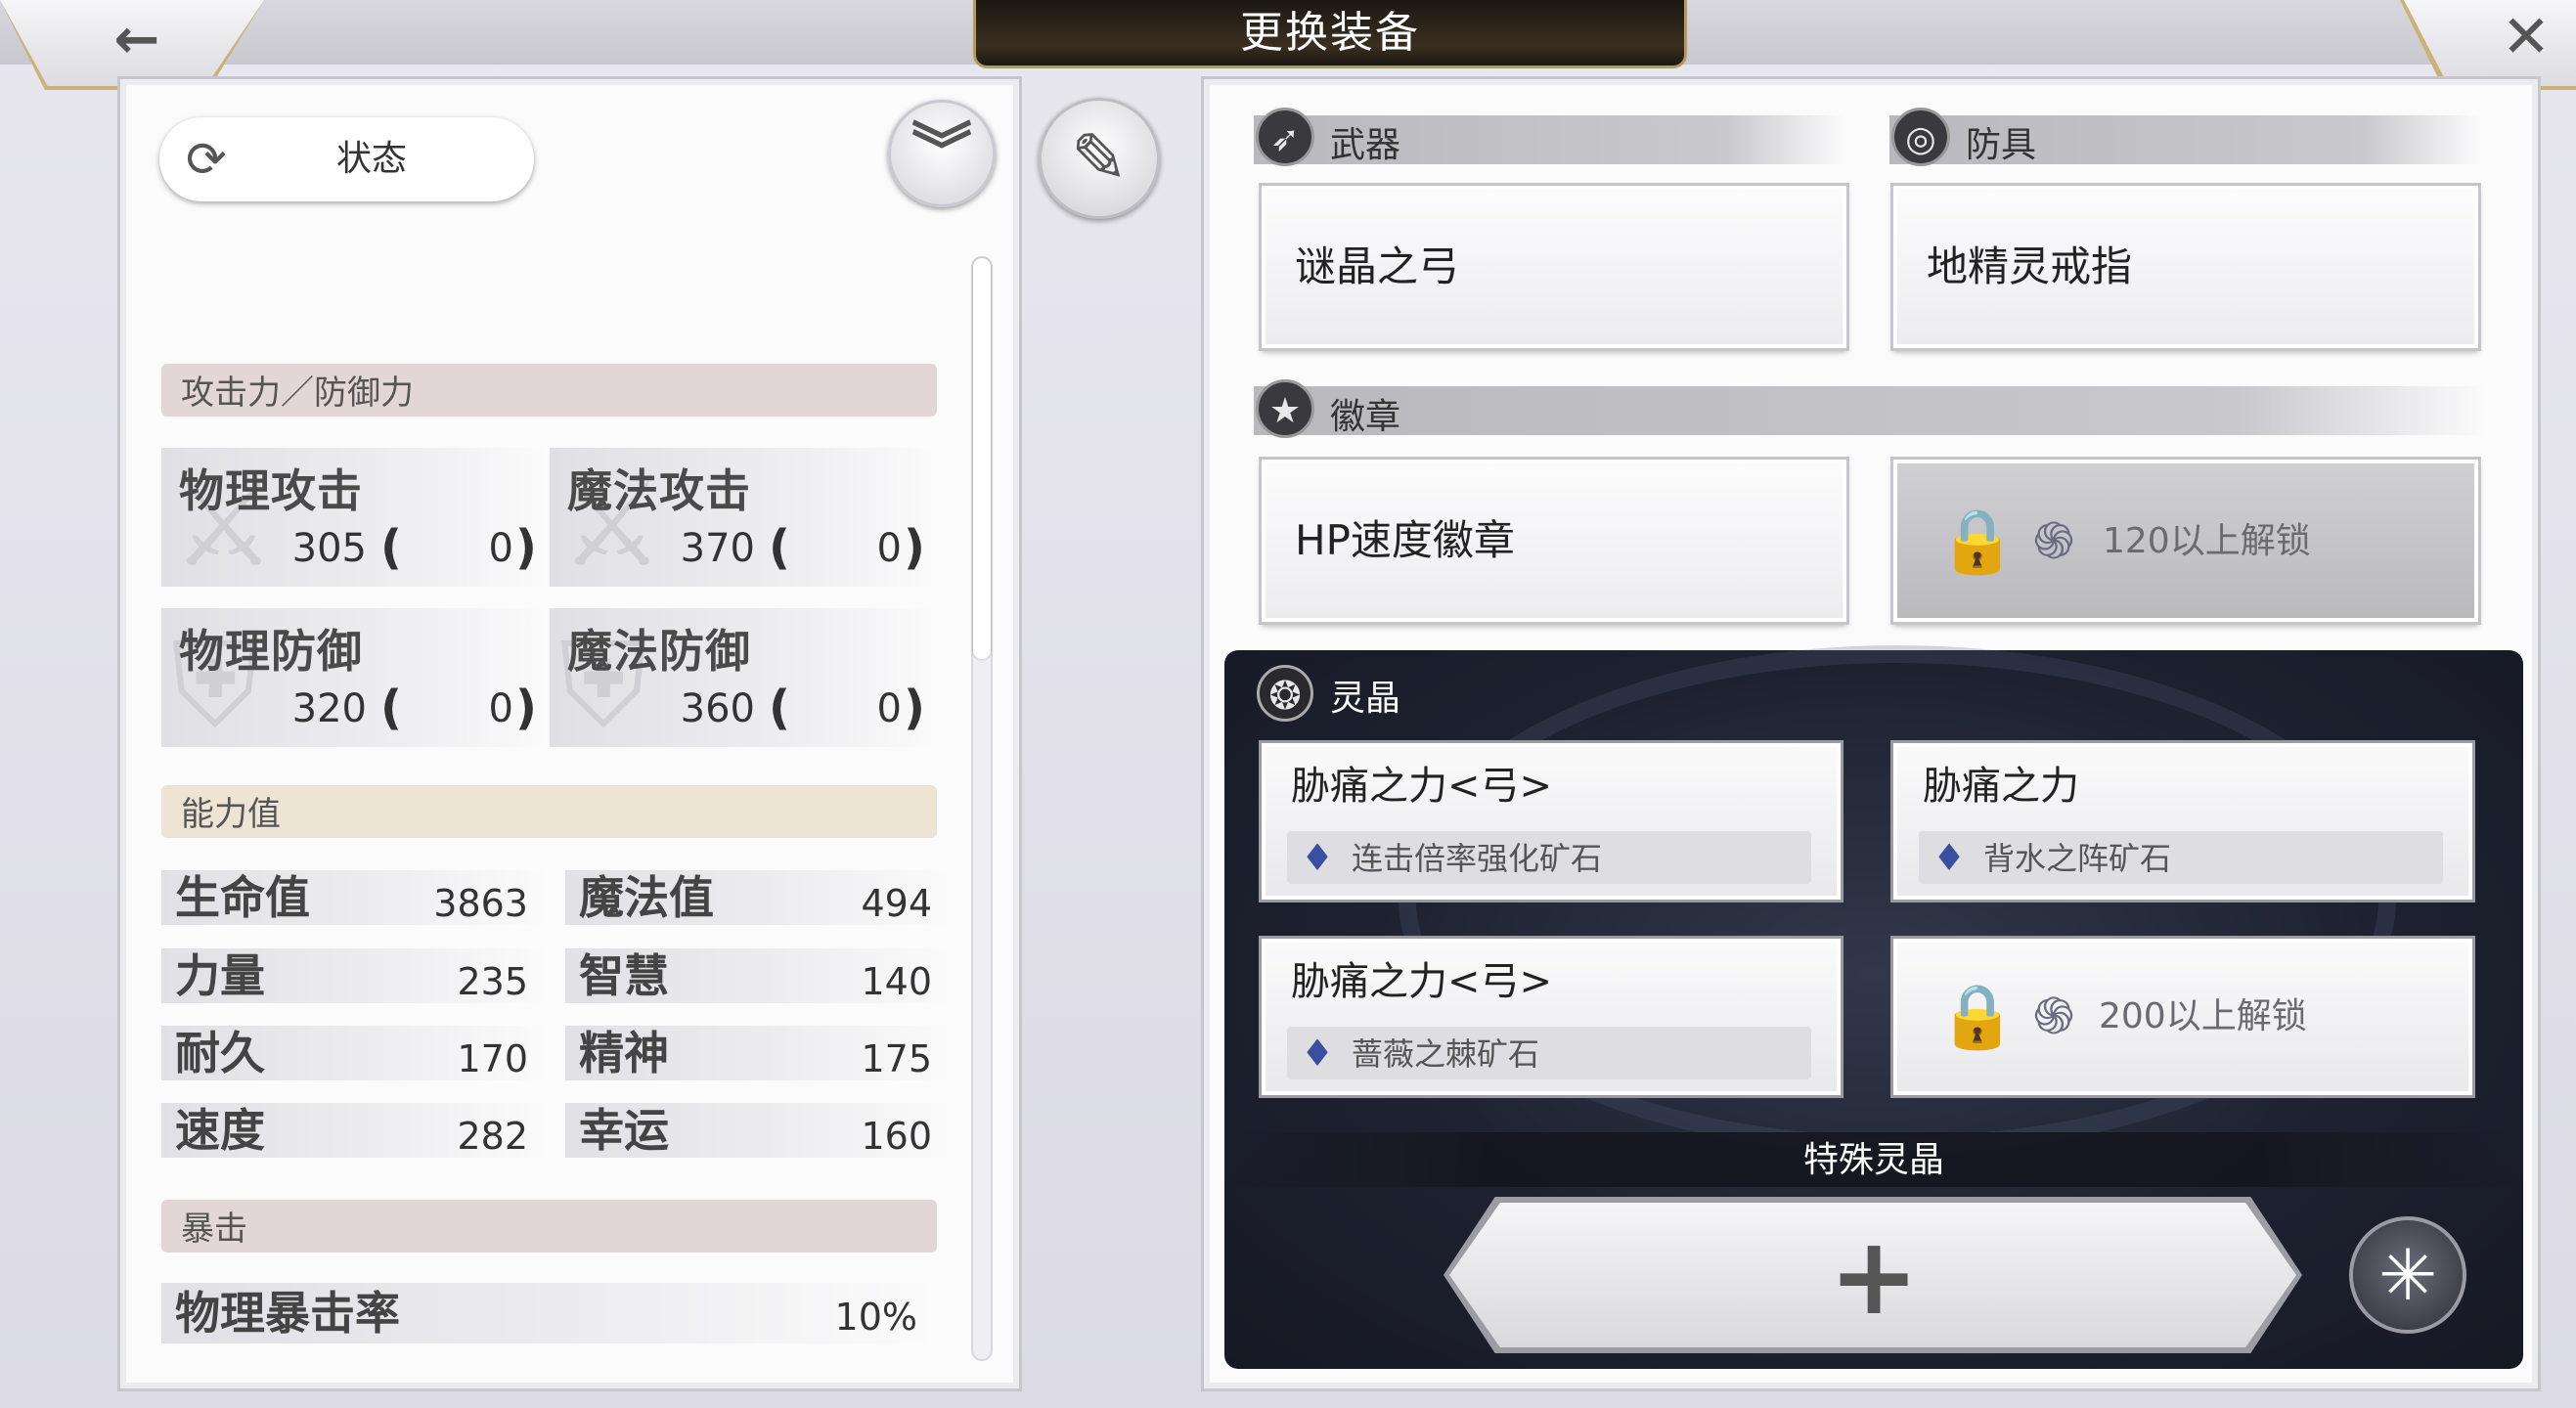 The width and height of the screenshot is (2576, 1408). I want to click on ore-row: ♦ 背水之阵矿石, so click(2181, 857).